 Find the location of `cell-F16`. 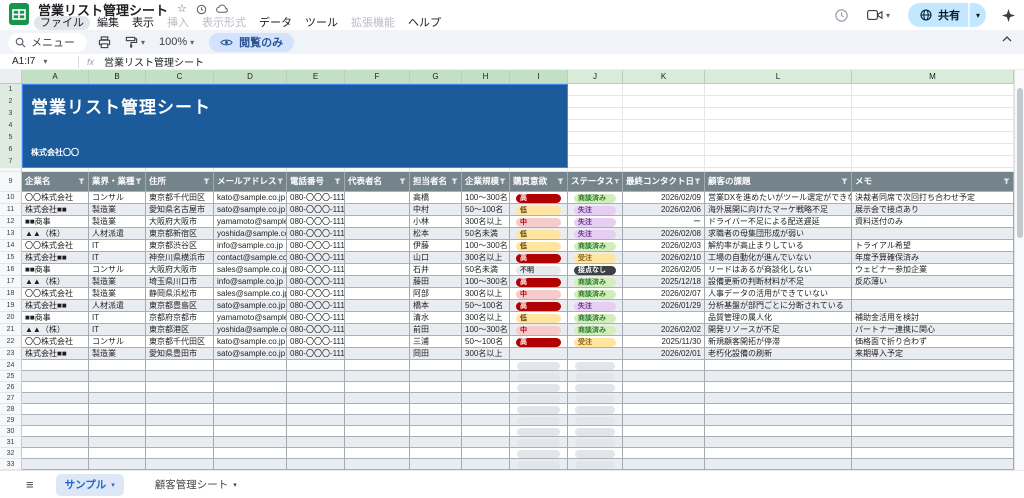

cell-F16 is located at coordinates (377, 270).